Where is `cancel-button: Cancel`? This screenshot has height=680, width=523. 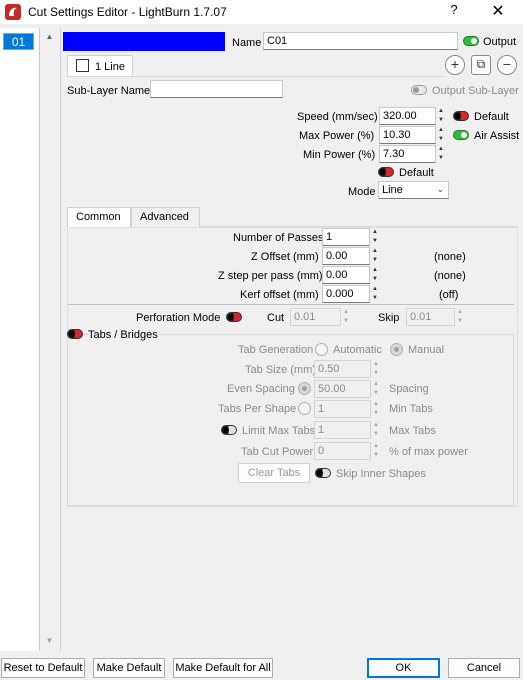
cancel-button: Cancel is located at coordinates (484, 668).